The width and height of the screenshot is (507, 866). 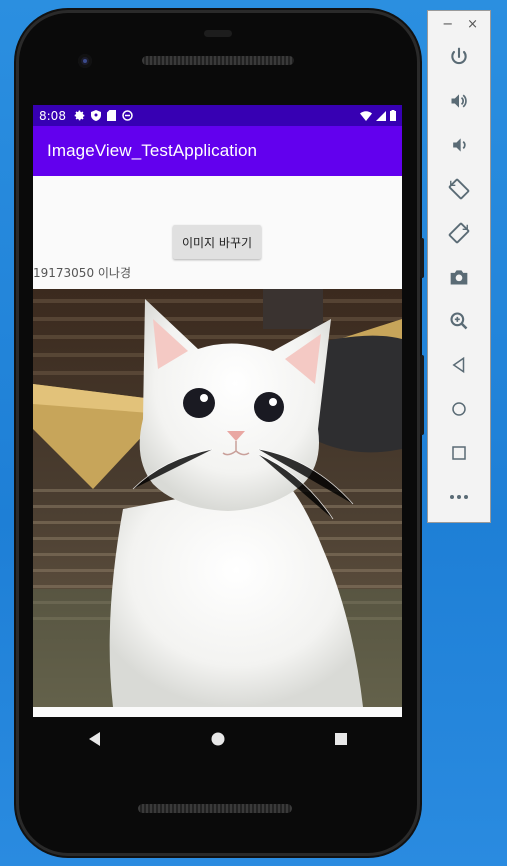 I want to click on close-button: ×, so click(x=472, y=26).